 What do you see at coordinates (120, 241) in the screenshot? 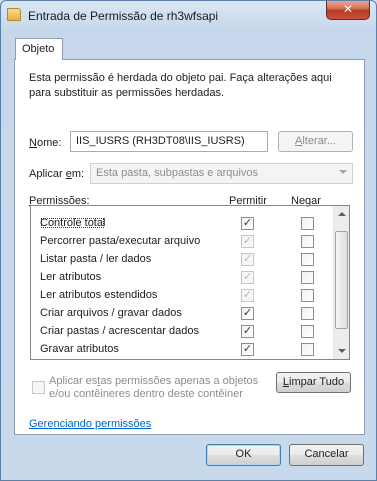
I see `permission-label: Percorrer pasta/executar arquivo` at bounding box center [120, 241].